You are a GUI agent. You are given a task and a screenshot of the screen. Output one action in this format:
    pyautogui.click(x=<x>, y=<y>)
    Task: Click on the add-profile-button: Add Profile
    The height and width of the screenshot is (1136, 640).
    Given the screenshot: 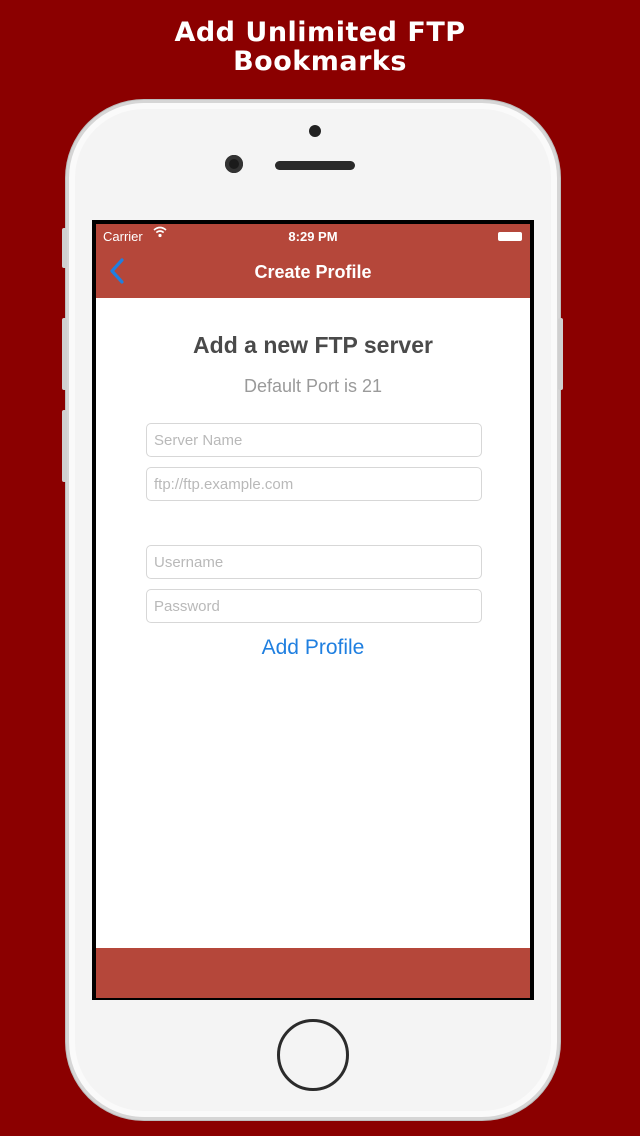 What is the action you would take?
    pyautogui.click(x=313, y=648)
    